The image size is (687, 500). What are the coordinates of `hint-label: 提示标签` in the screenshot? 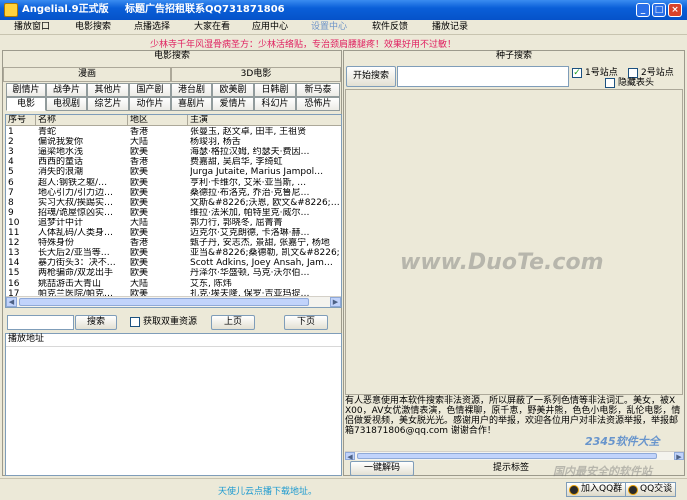 It's located at (511, 468).